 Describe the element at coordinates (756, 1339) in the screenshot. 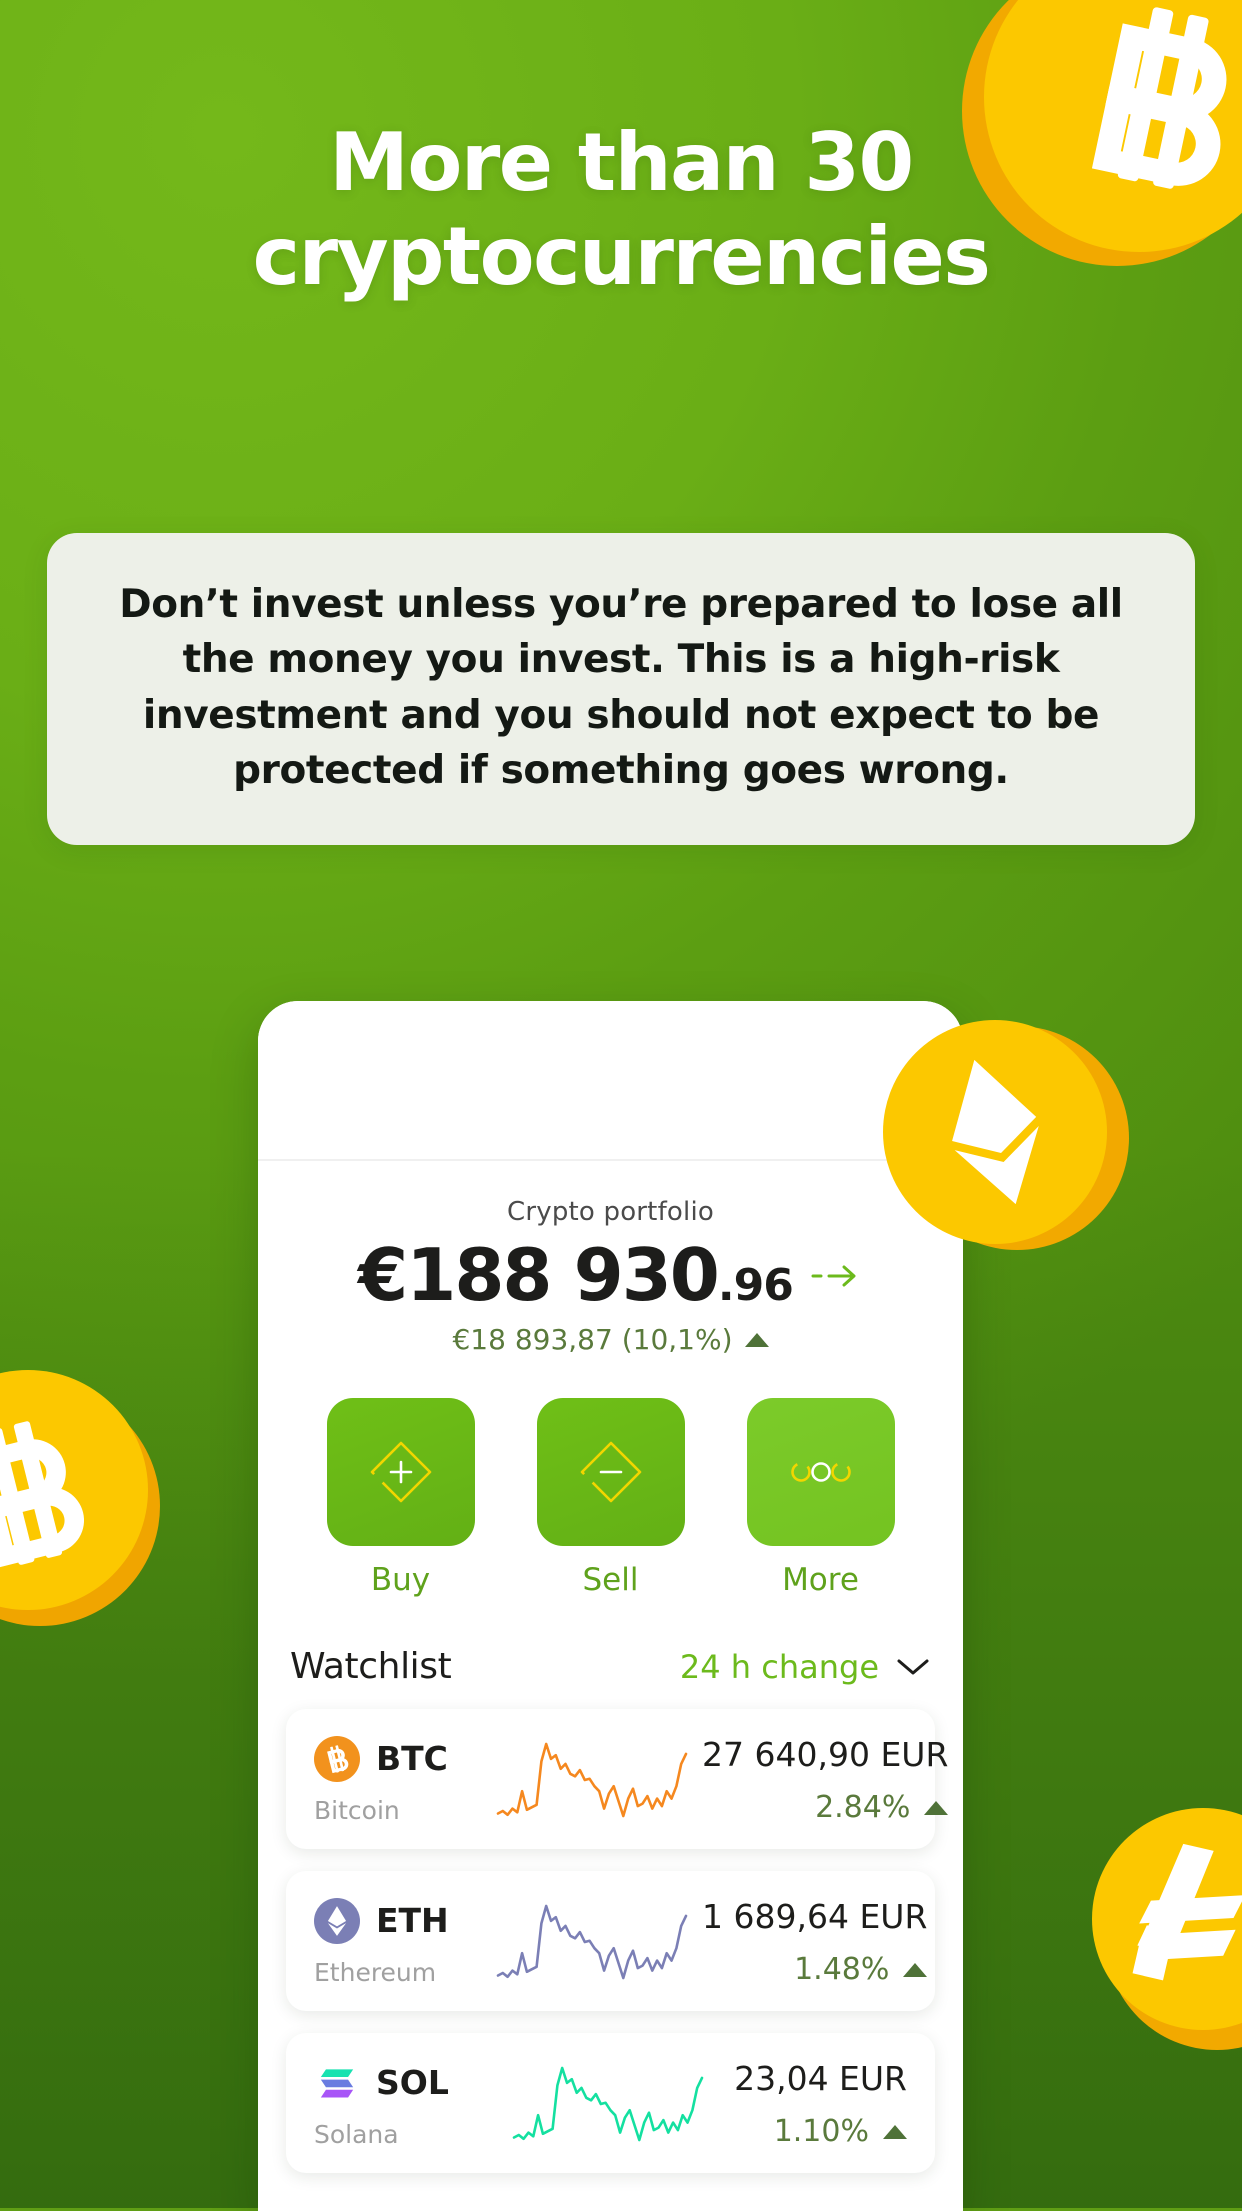

I see `delta-up-arrow-icon` at that location.